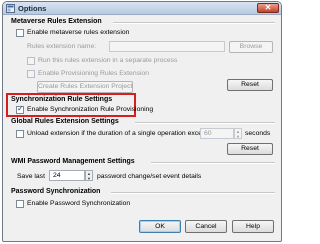 The image size is (320, 244). Describe the element at coordinates (85, 87) in the screenshot. I see `create-rules-extension-project-button: Create Rules Extension Project` at that location.